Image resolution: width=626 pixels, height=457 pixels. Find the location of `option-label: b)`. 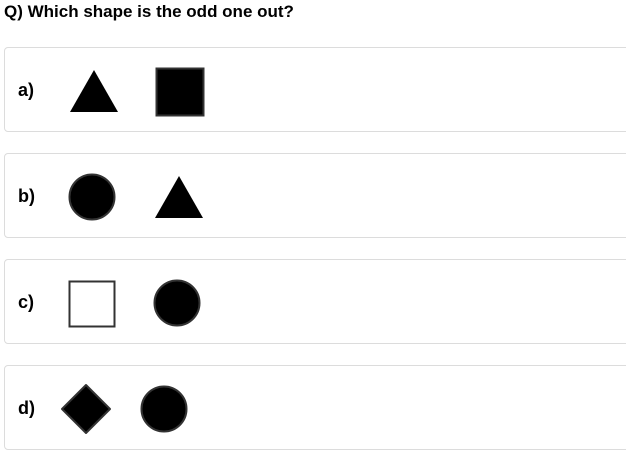

option-label: b) is located at coordinates (26, 196).